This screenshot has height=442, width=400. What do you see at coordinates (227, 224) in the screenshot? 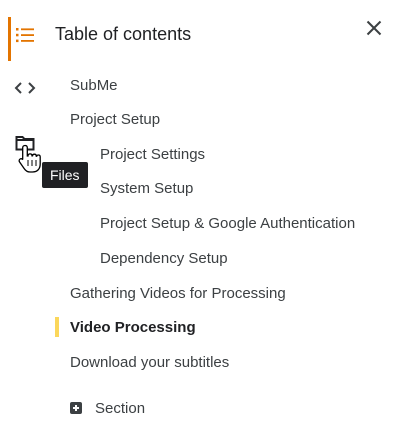
I see `toc-item-google-auth: Project Setup & Google Authentication` at bounding box center [227, 224].